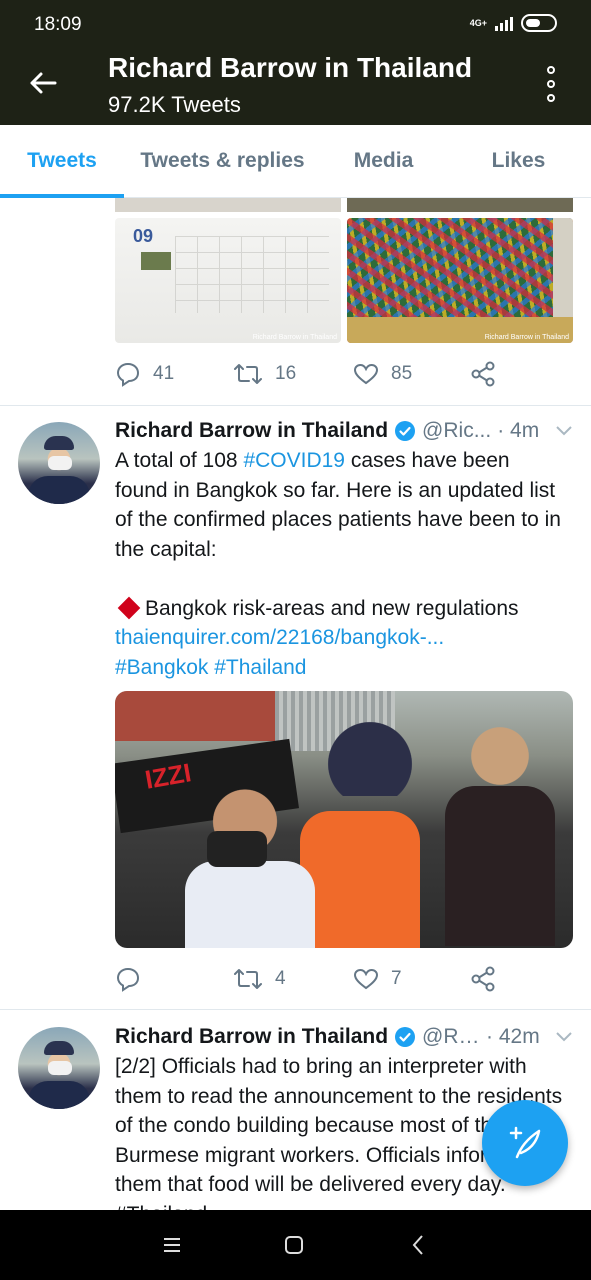 This screenshot has height=1280, width=591. What do you see at coordinates (500, 866) in the screenshot?
I see `image-woman-body` at bounding box center [500, 866].